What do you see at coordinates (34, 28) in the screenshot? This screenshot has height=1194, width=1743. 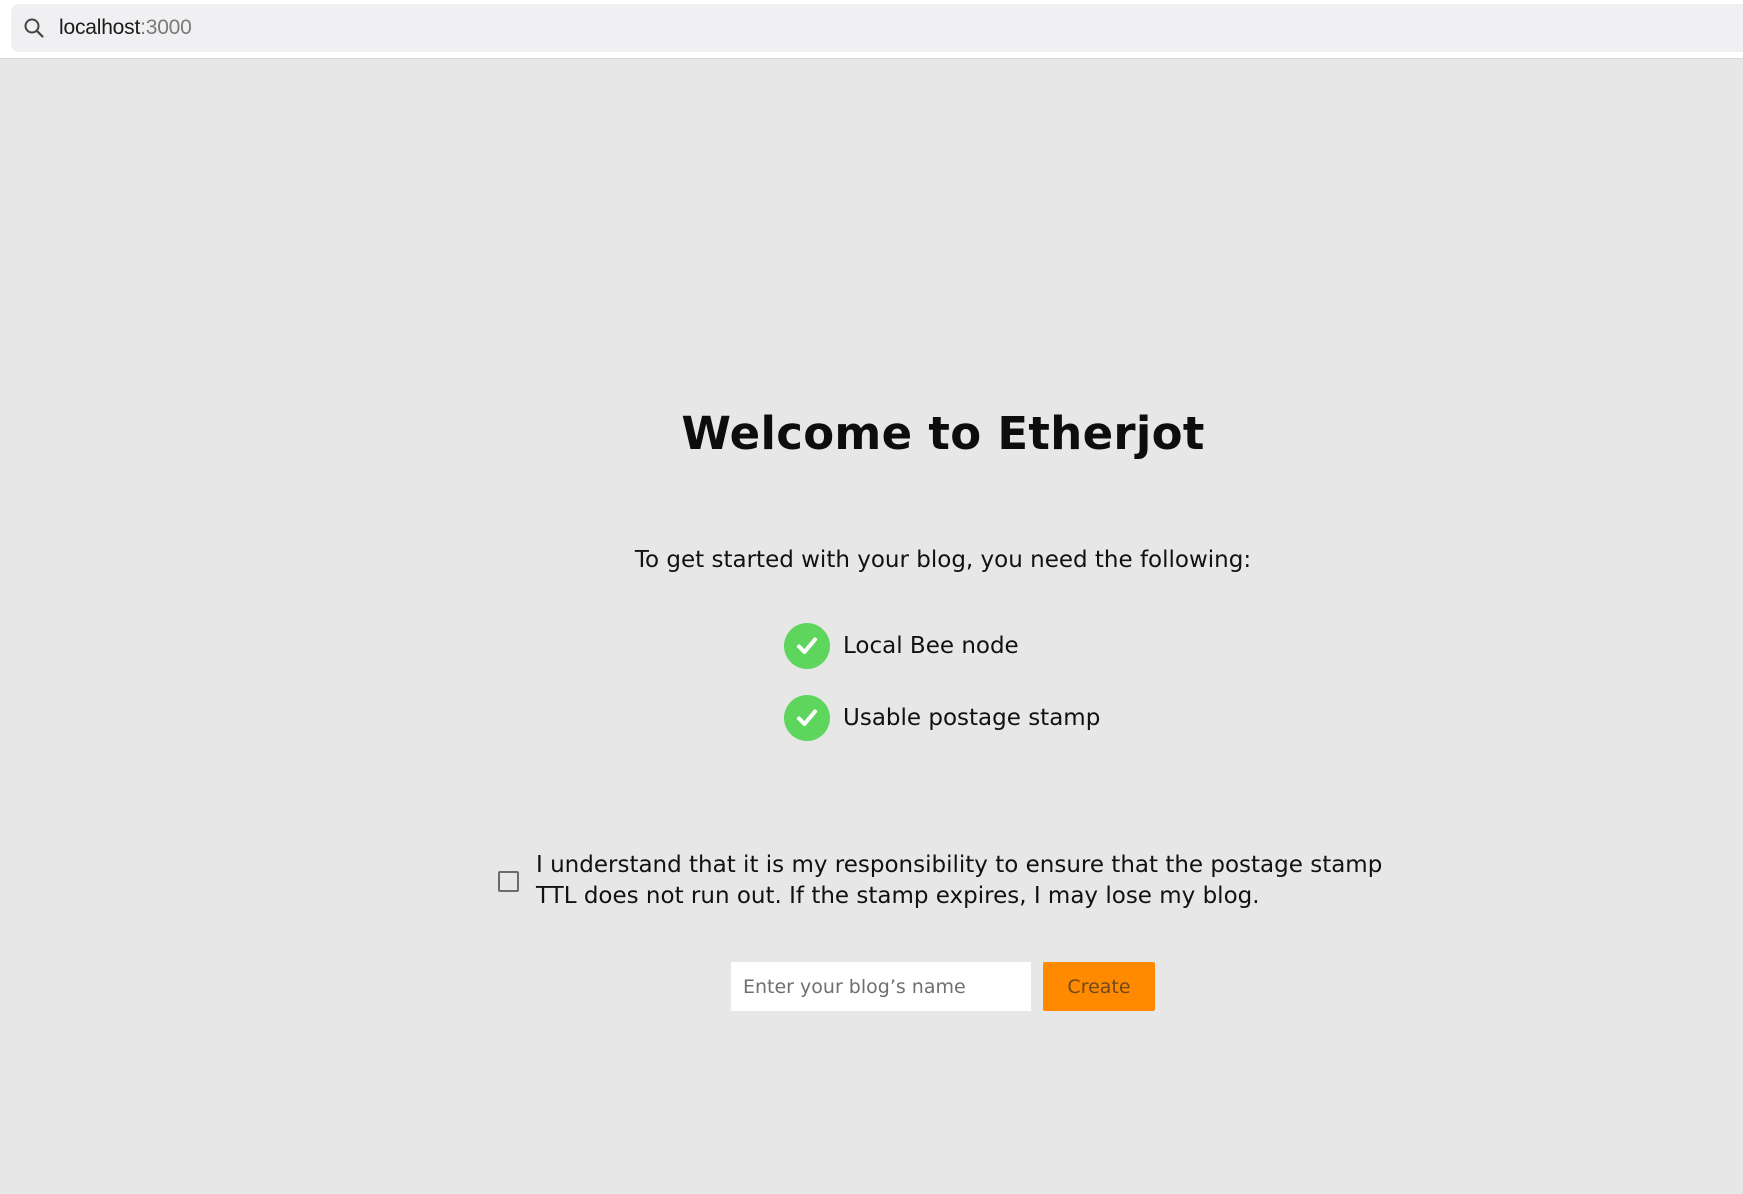 I see `search-icon` at bounding box center [34, 28].